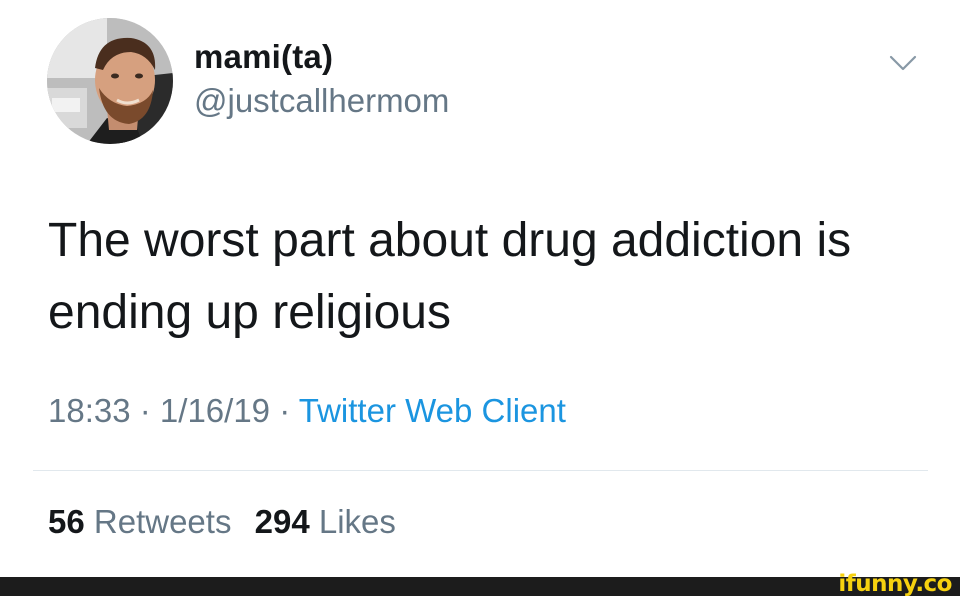 Image resolution: width=960 pixels, height=596 pixels. What do you see at coordinates (357, 521) in the screenshot?
I see `likes-label: Likes` at bounding box center [357, 521].